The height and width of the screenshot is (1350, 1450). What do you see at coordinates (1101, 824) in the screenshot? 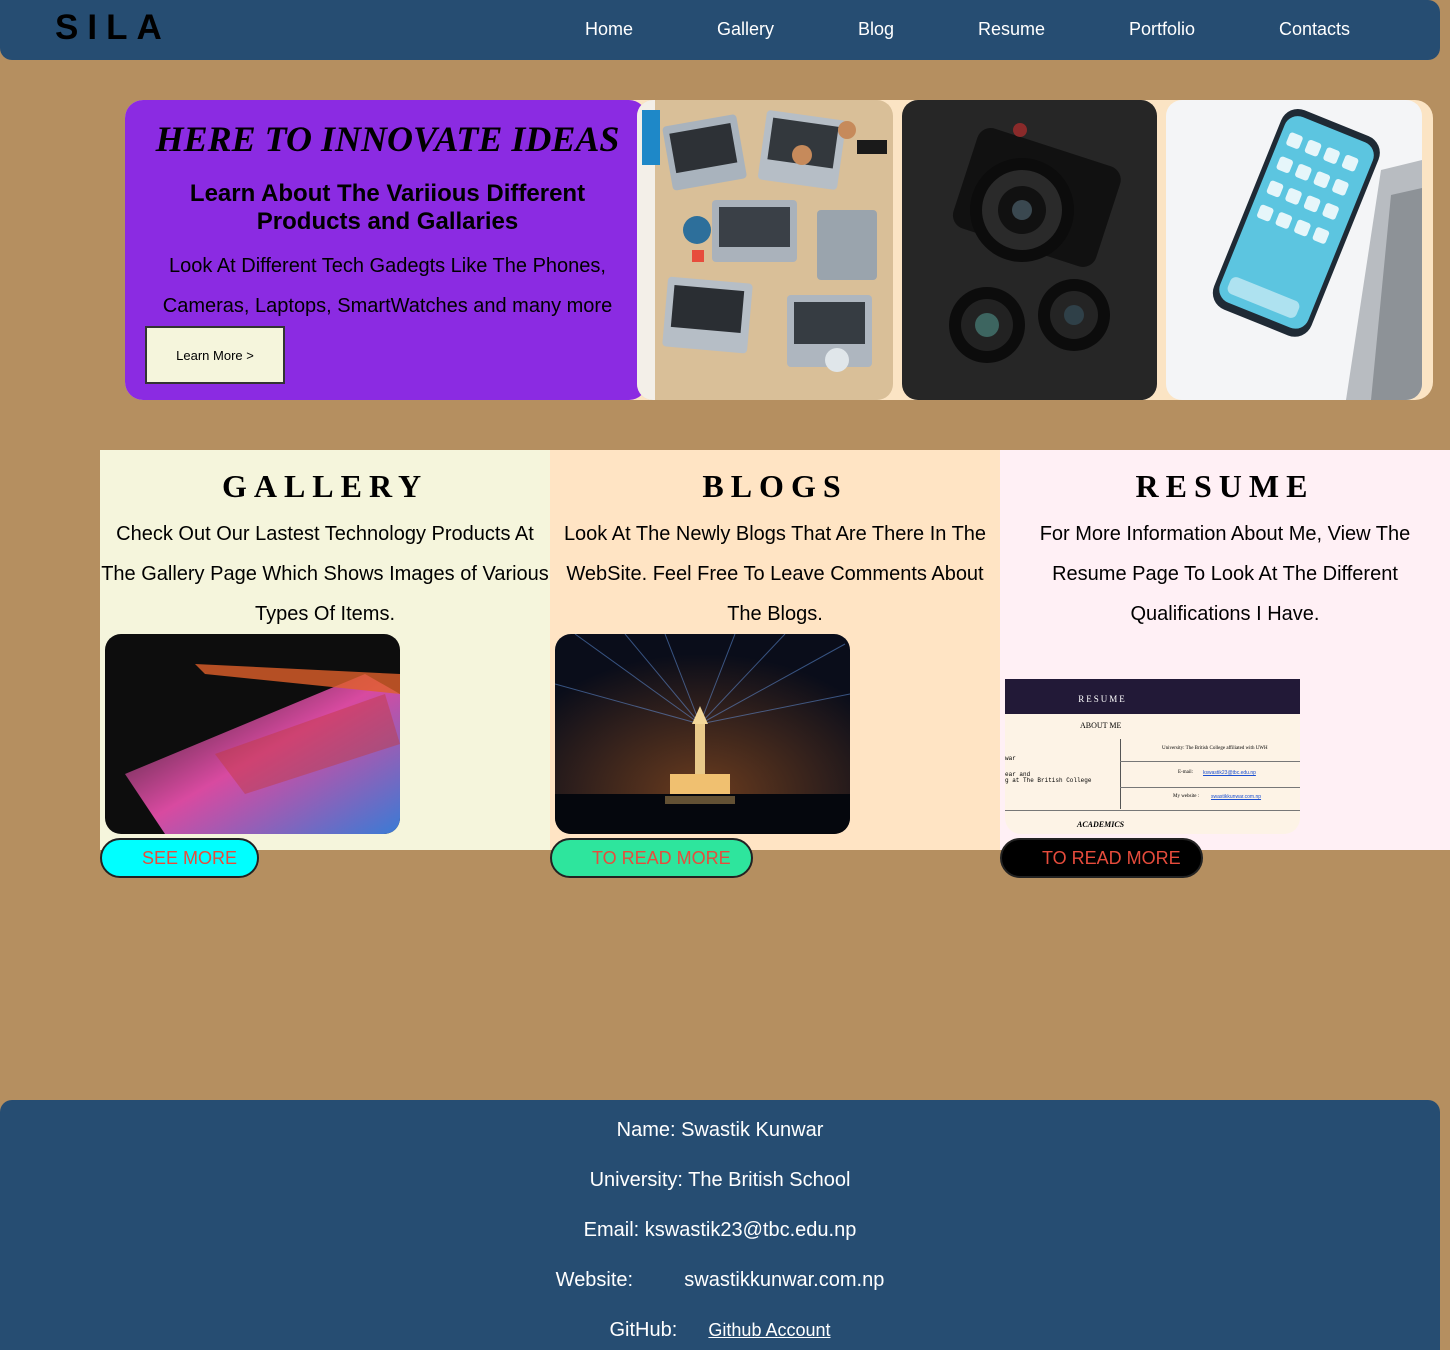
I see `resume-preview-academics: ACADEMICS` at bounding box center [1101, 824].